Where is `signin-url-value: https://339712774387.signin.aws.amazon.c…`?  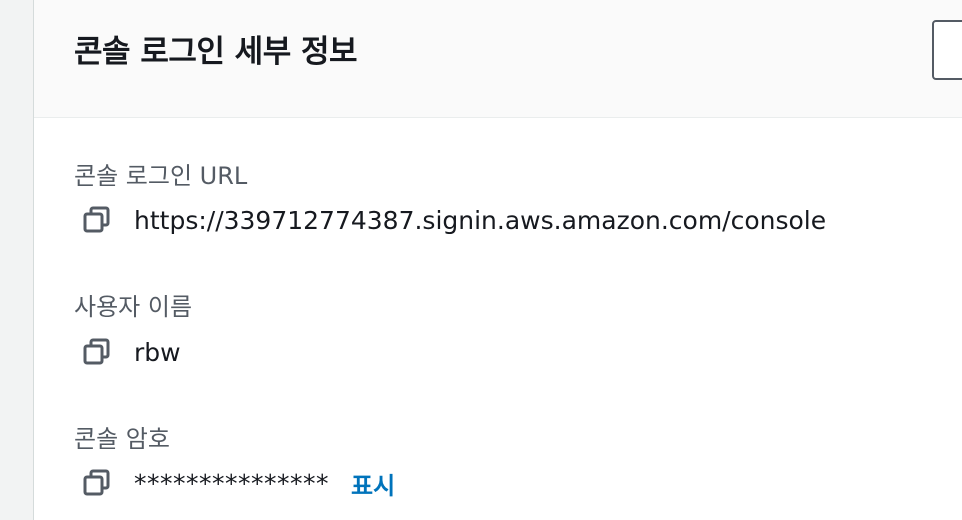
signin-url-value: https://339712774387.signin.aws.amazon.c… is located at coordinates (480, 220).